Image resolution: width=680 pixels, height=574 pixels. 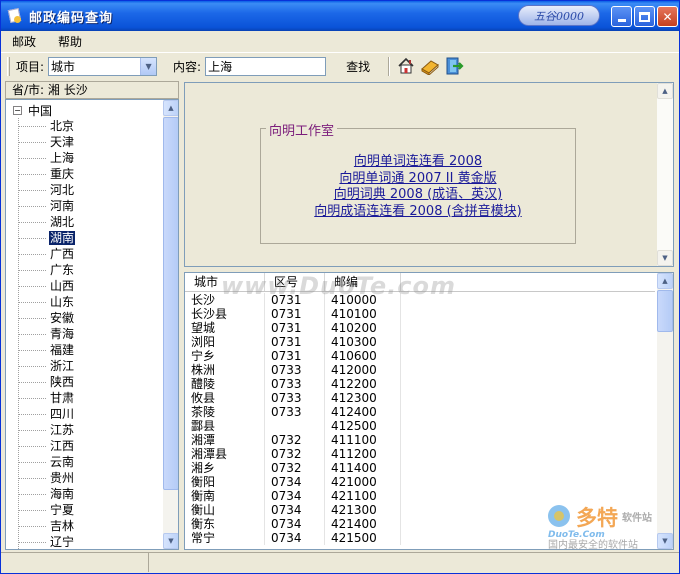 What do you see at coordinates (420, 454) in the screenshot?
I see `table-row: 湘潭县 0732 411200` at bounding box center [420, 454].